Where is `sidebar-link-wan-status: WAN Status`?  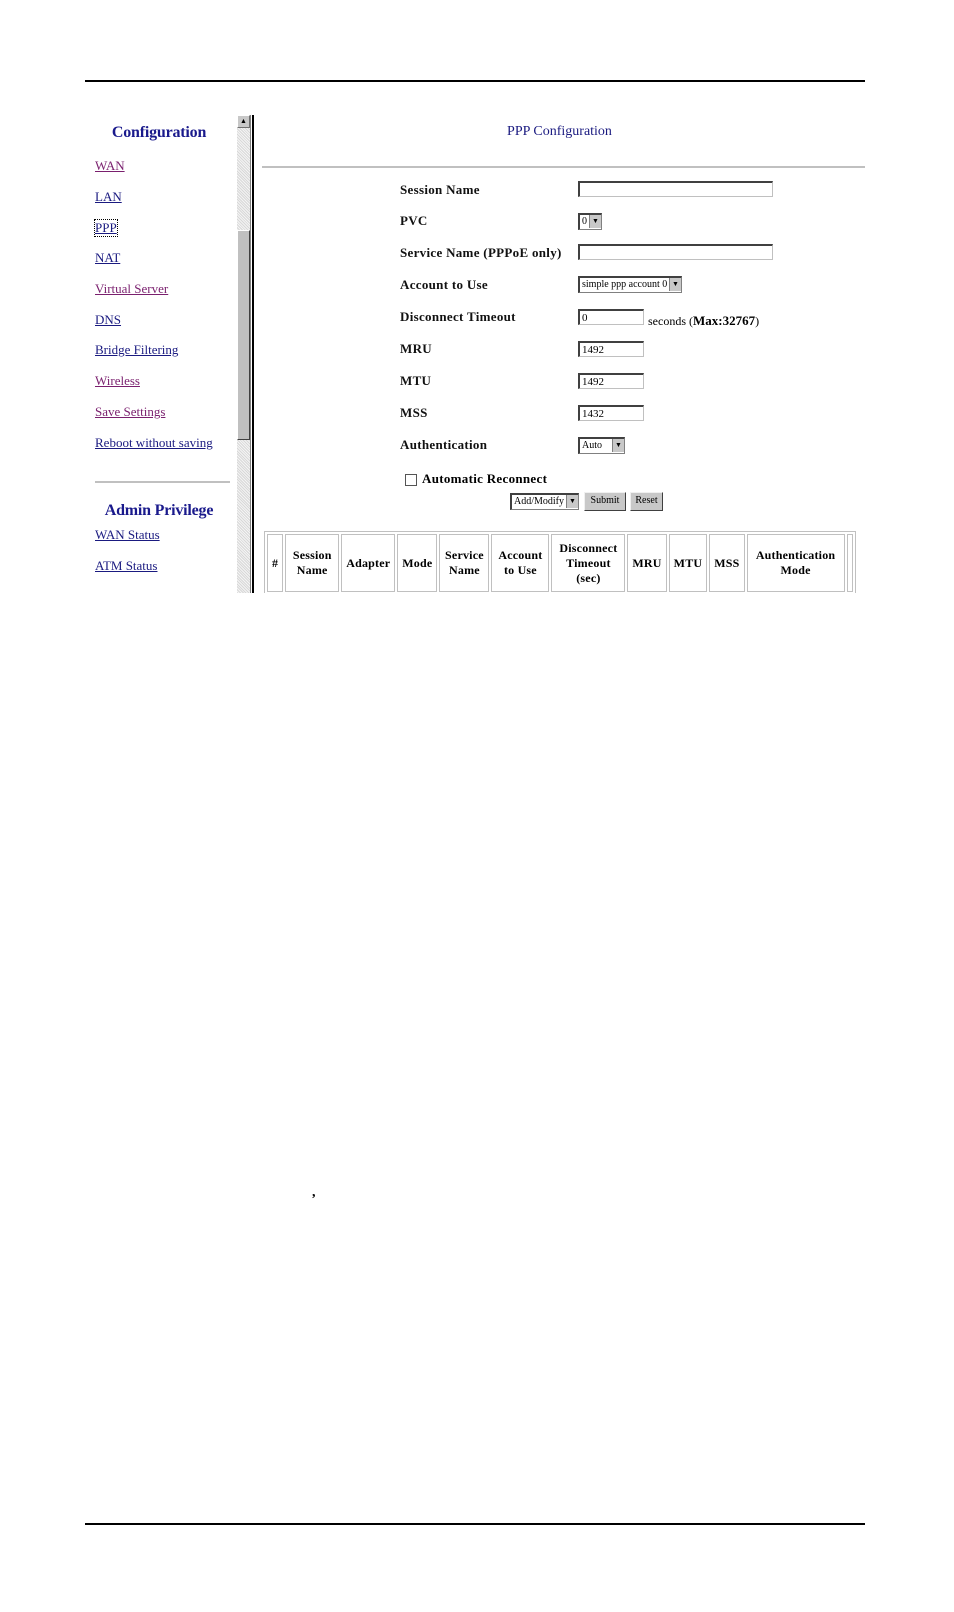
sidebar-link-wan-status: WAN Status is located at coordinates (127, 535).